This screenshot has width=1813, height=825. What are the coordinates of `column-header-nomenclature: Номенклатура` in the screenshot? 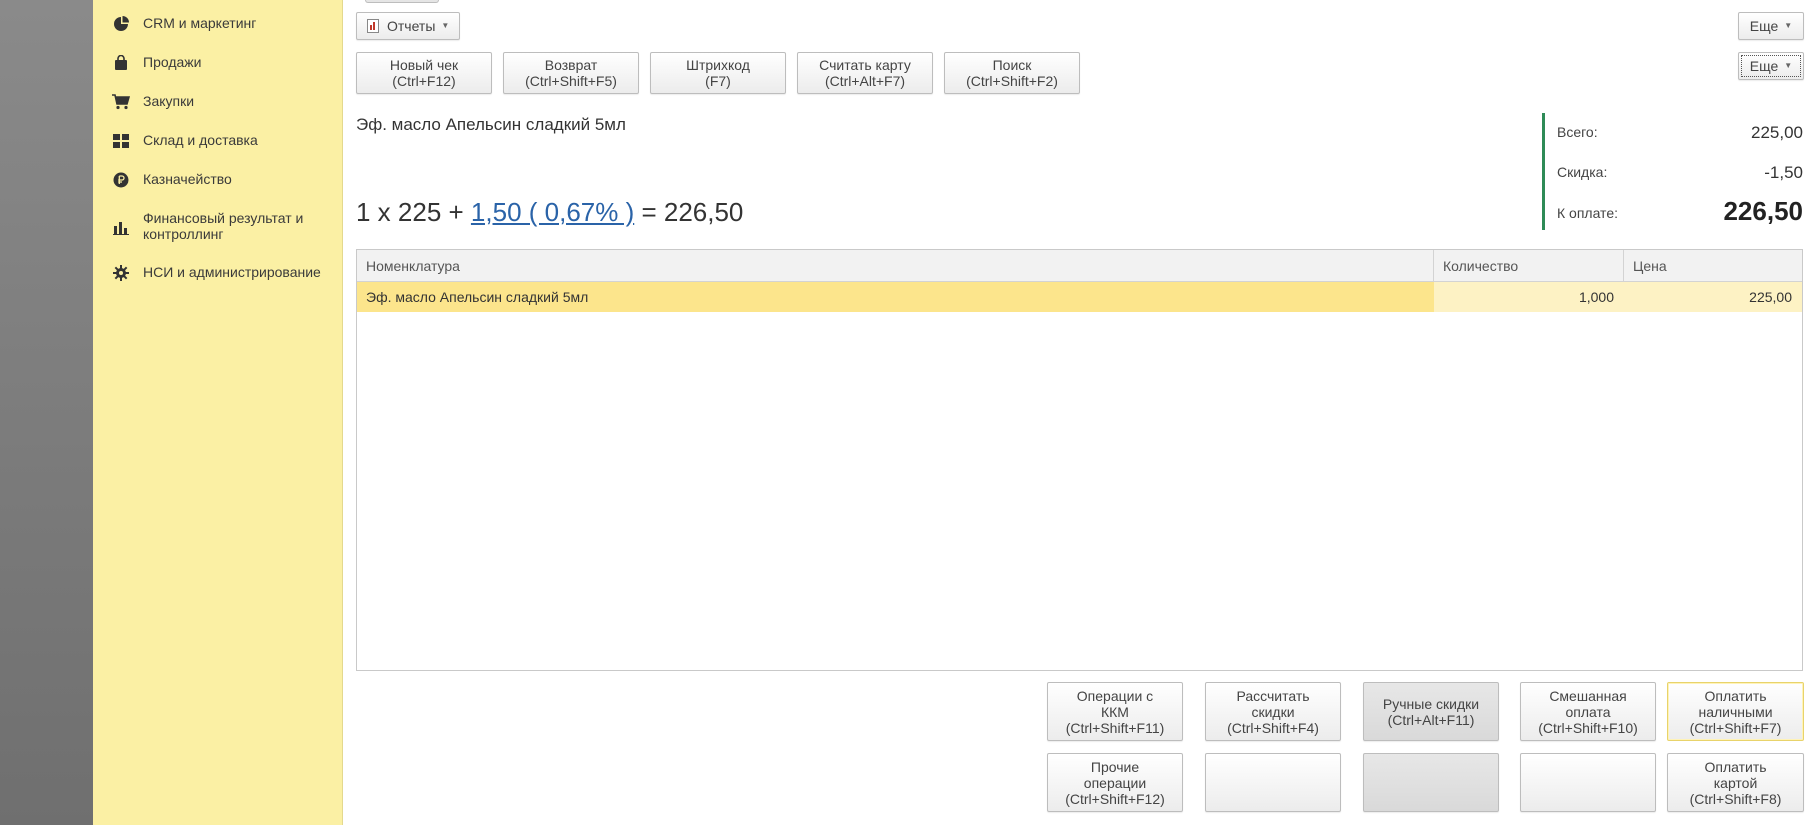 It's located at (895, 266).